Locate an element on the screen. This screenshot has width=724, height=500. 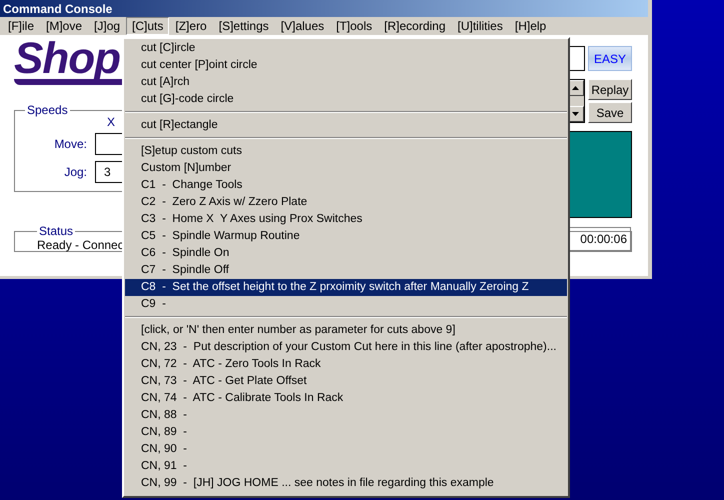
group-label: Status is located at coordinates (56, 231).